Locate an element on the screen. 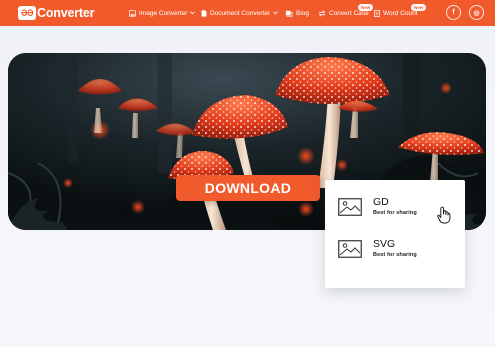  nav-word-count: Word Count is located at coordinates (396, 13).